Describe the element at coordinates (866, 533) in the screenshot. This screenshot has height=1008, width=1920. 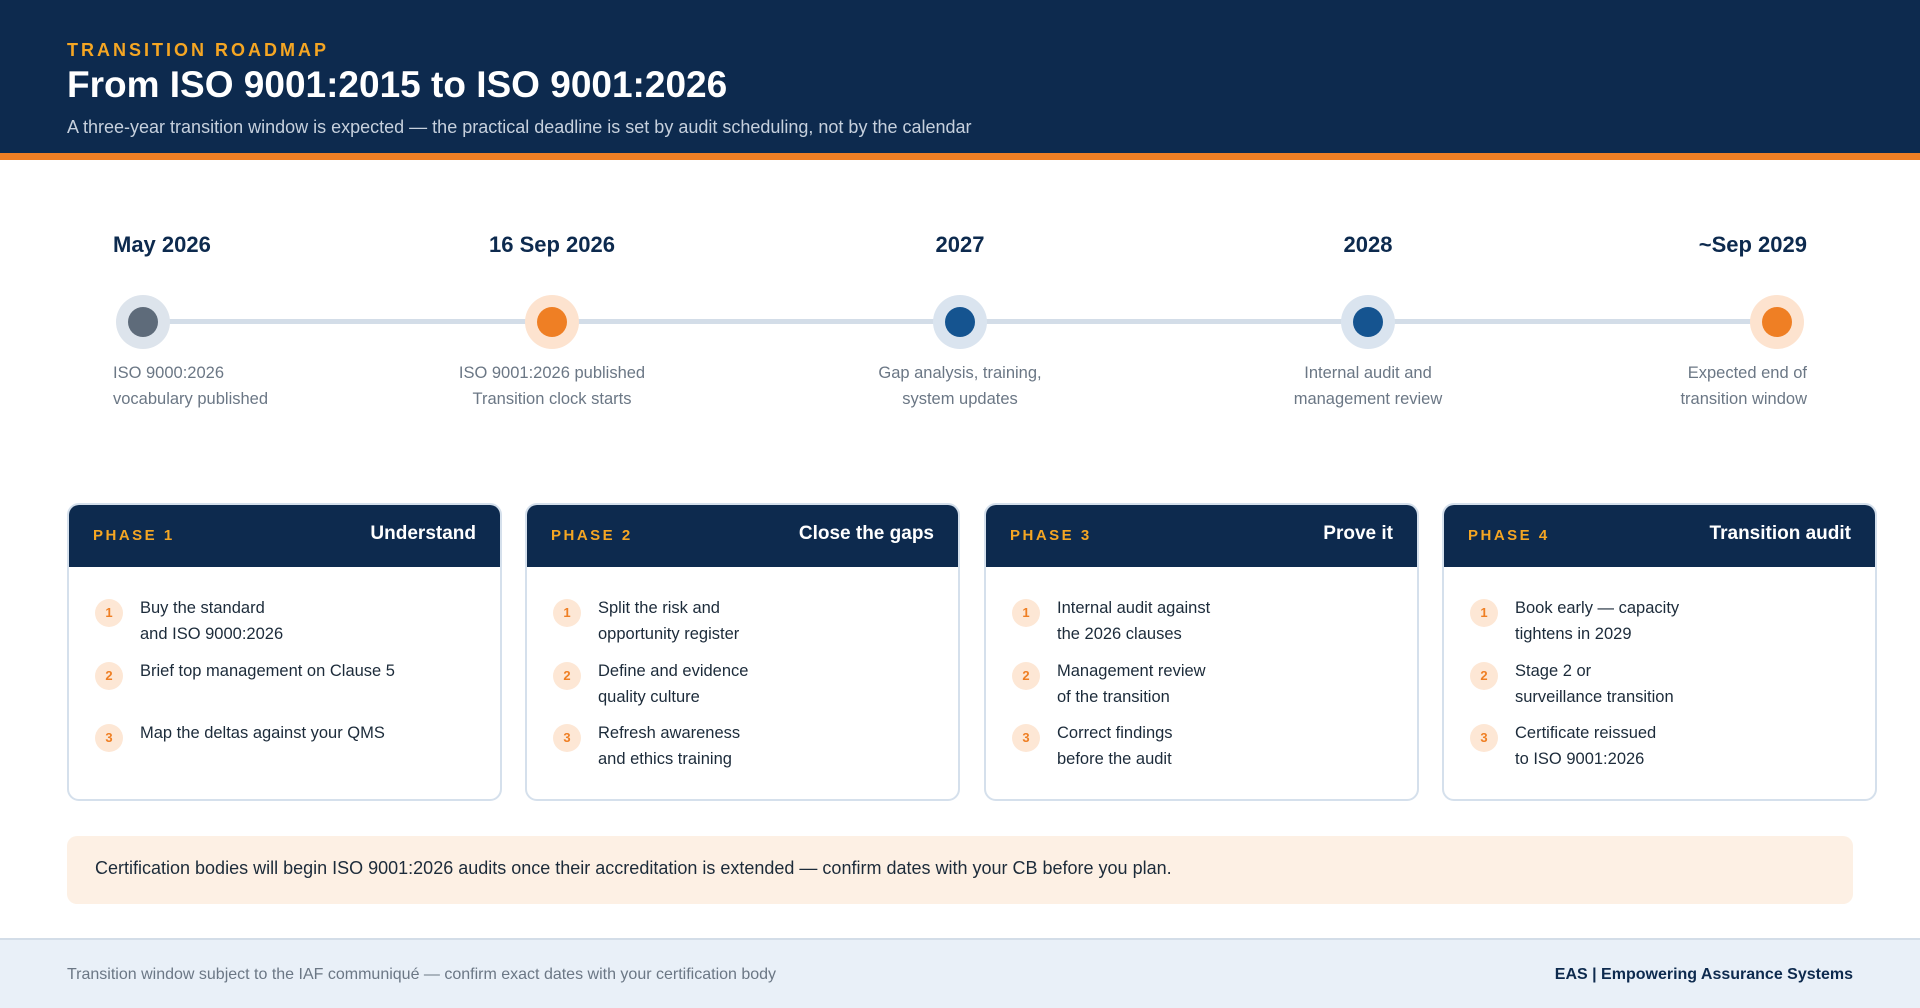
I see `phase-name: Close the gaps` at that location.